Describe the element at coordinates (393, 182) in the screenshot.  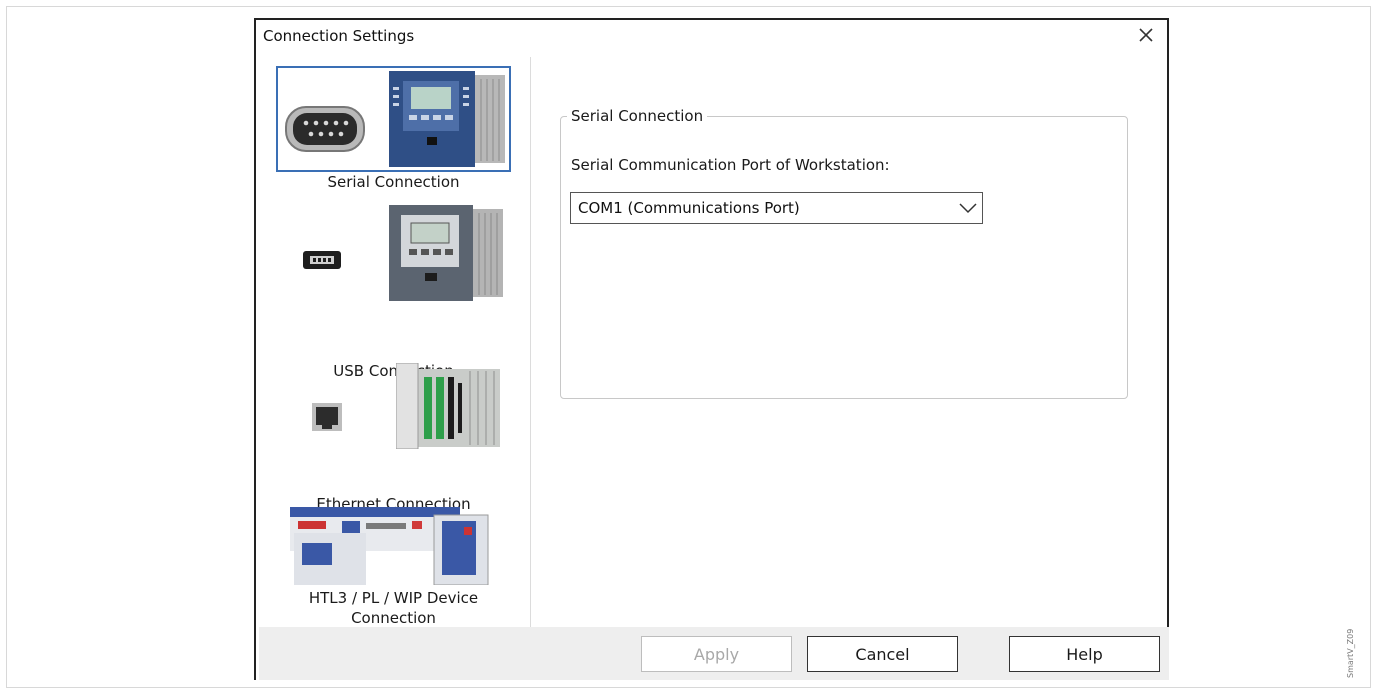
I see `serial-connection-label: Serial Connection` at that location.